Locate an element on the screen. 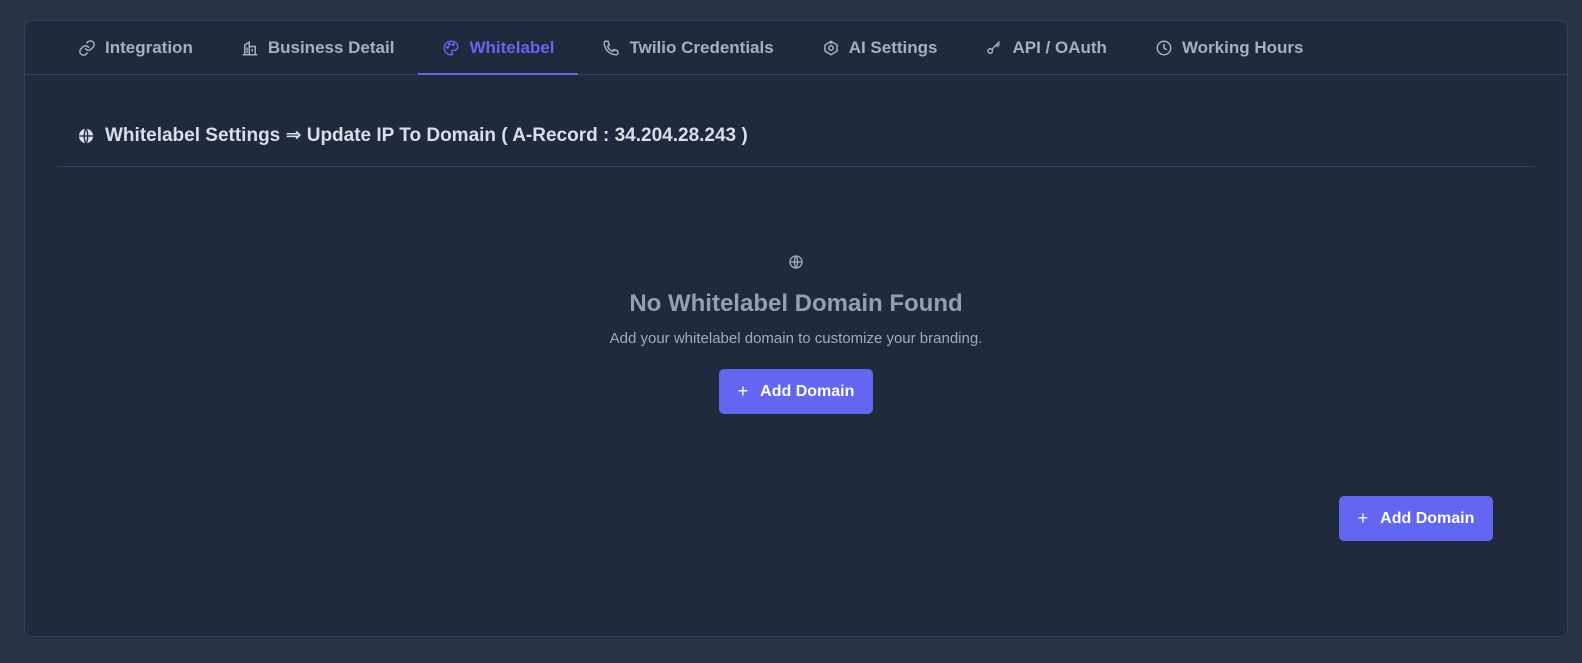 The image size is (1582, 663). tab-label: Integration is located at coordinates (149, 47).